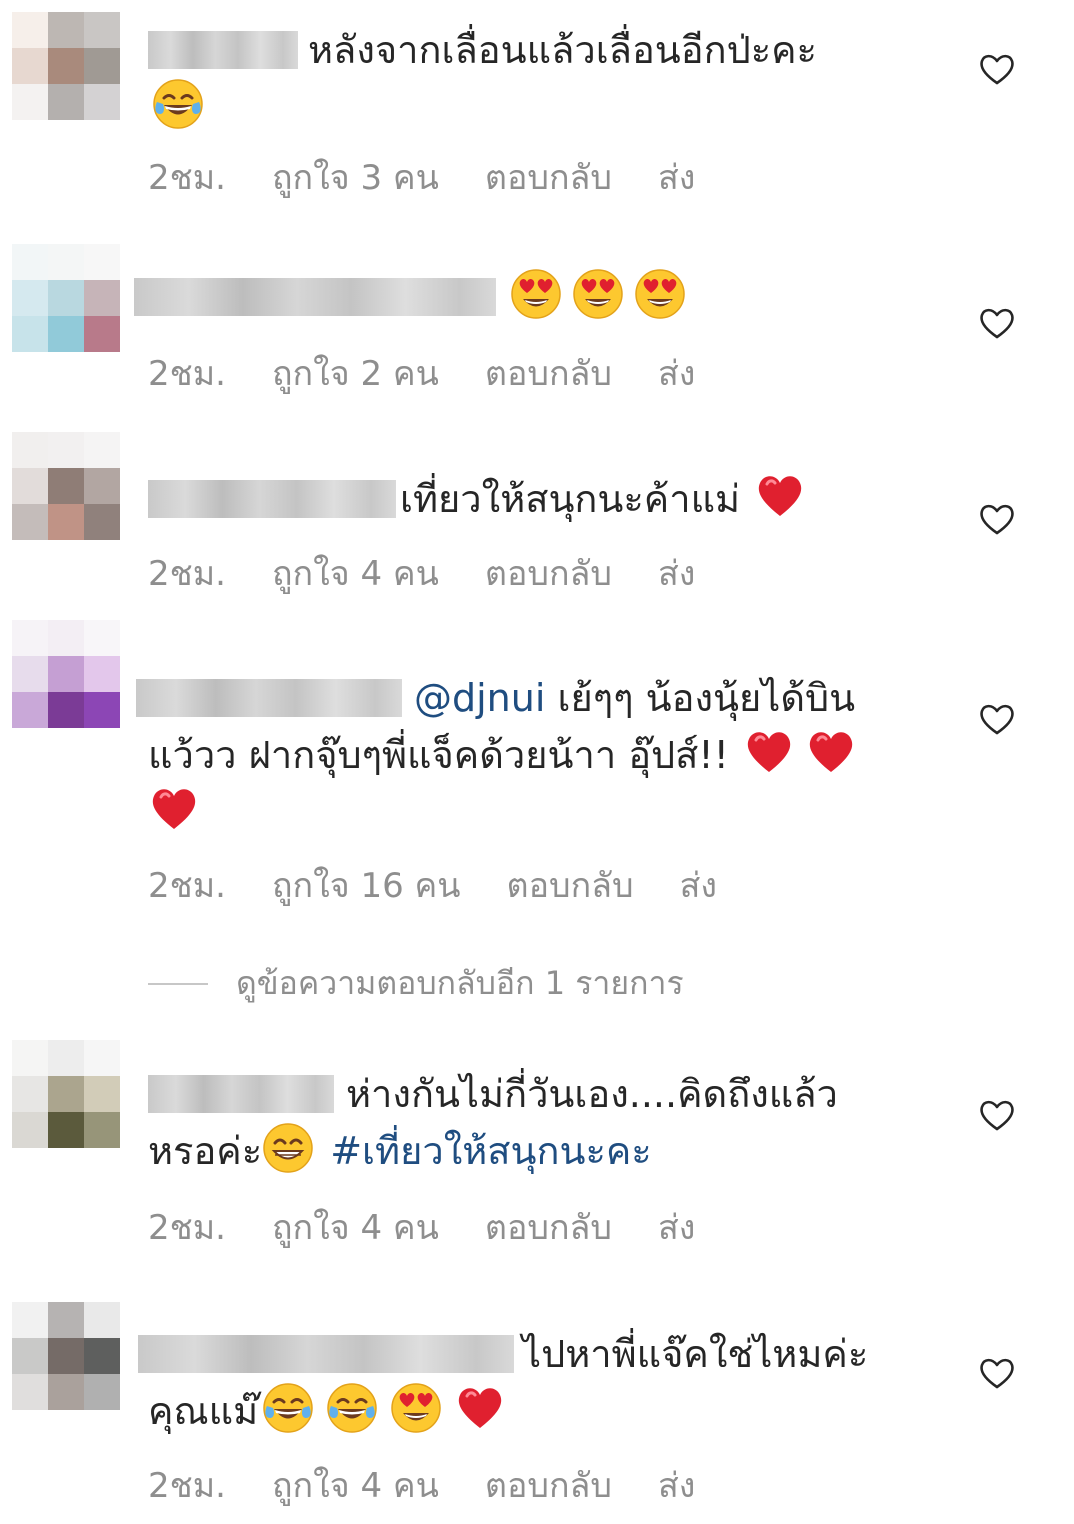 This screenshot has width=1074, height=1524. Describe the element at coordinates (438, 755) in the screenshot. I see `comment-body: แว้วว ฝากจุ๊บๆพี่แจ็คด้วยน้าา อุ๊ปส์!!` at that location.